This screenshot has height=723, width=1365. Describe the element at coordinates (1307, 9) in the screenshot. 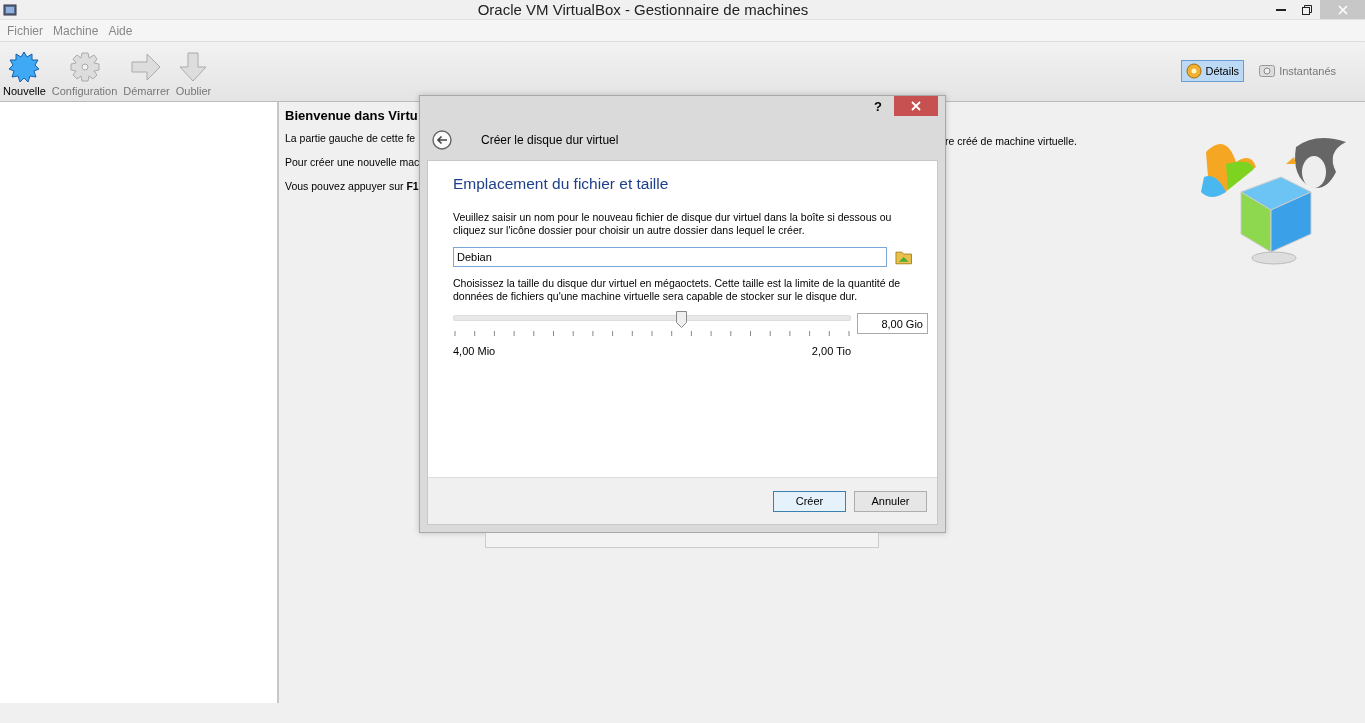

I see `restore-icon` at that location.